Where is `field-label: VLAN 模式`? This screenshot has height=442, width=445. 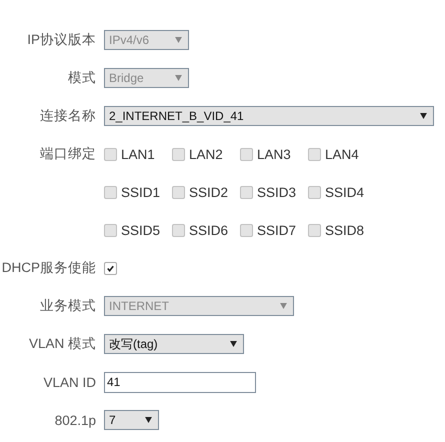 field-label: VLAN 模式 is located at coordinates (62, 344).